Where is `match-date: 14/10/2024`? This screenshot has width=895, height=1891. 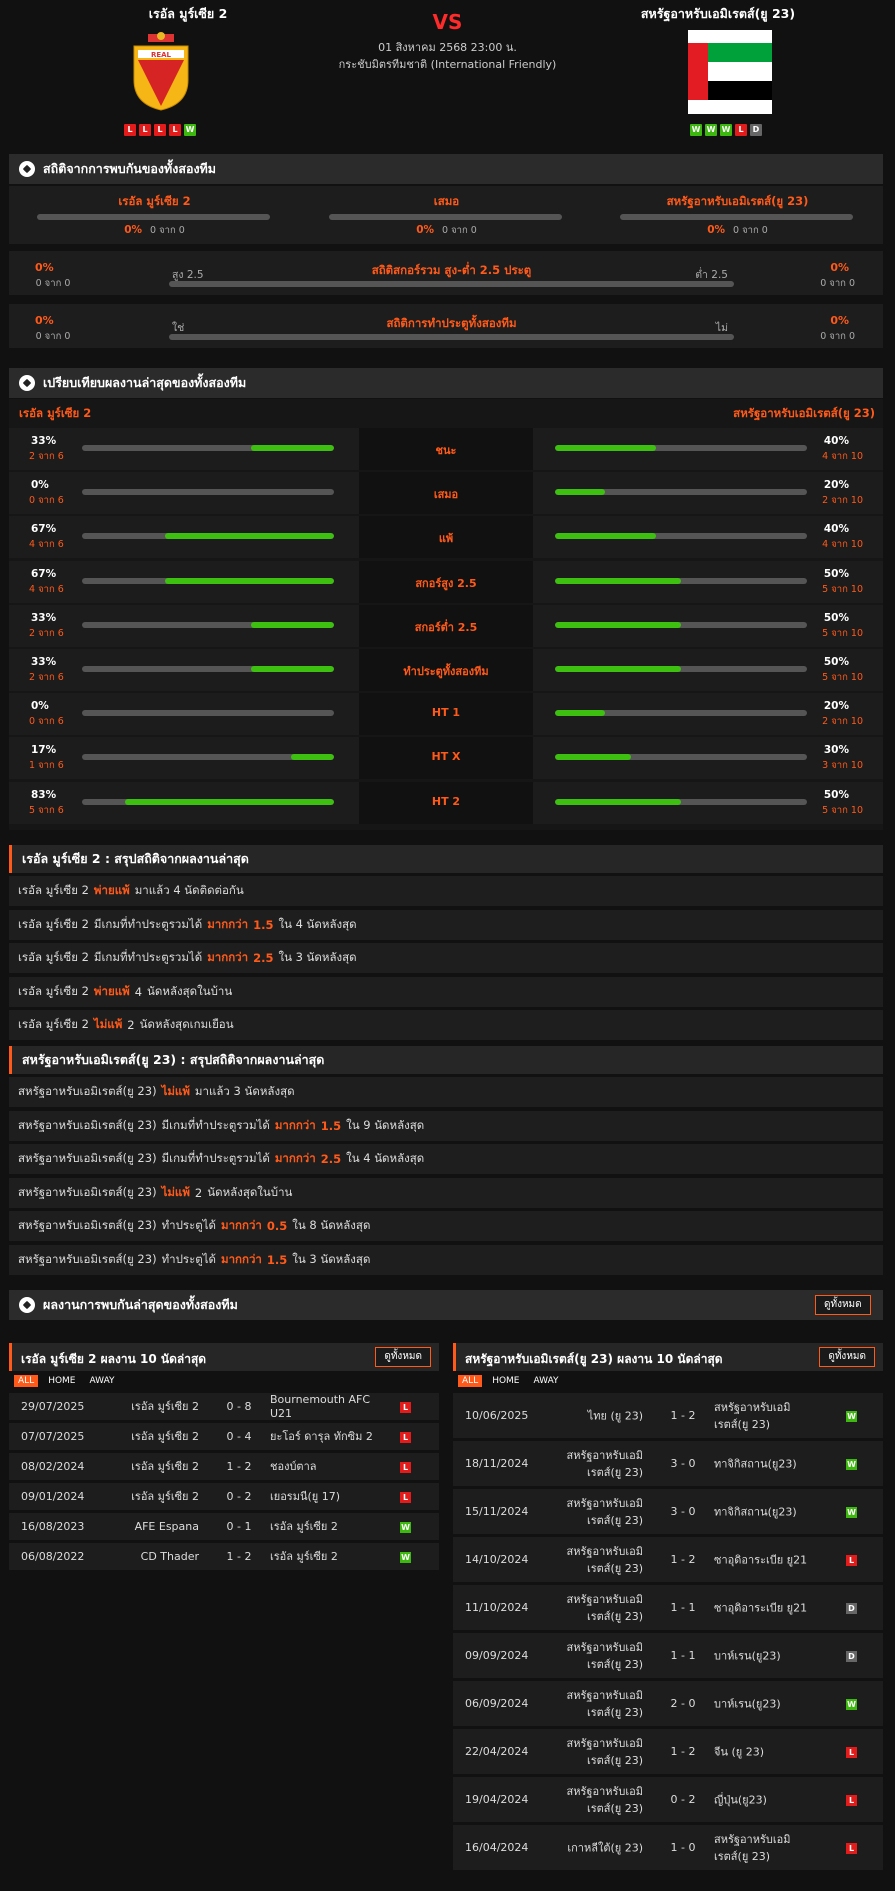 match-date: 14/10/2024 is located at coordinates (497, 1559).